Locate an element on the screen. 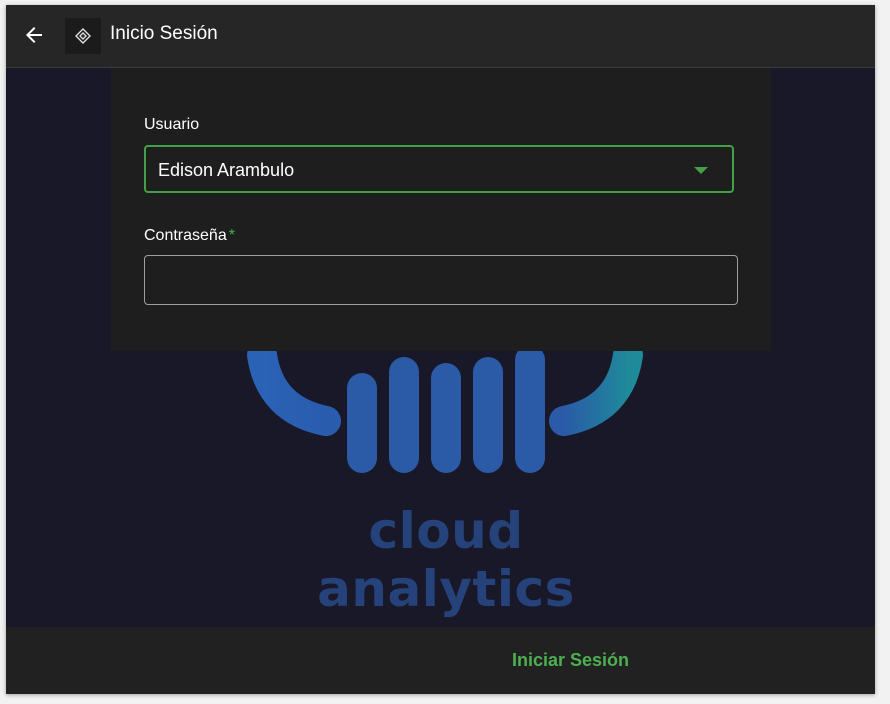 The height and width of the screenshot is (704, 890). brand-text: cloud analytics is located at coordinates (446, 560).